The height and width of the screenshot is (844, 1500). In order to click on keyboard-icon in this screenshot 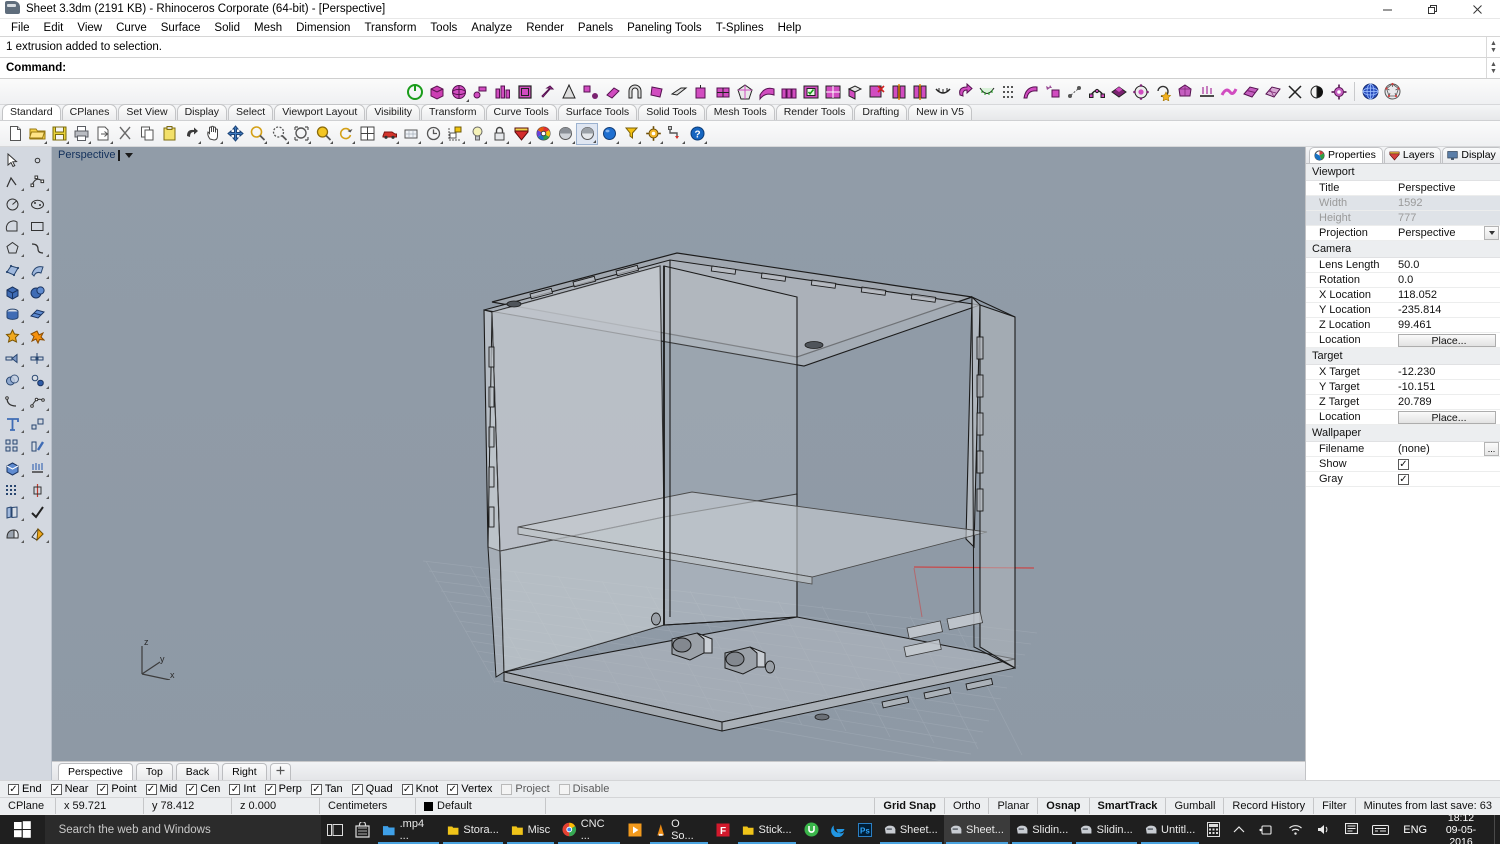, I will do `click(1380, 830)`.